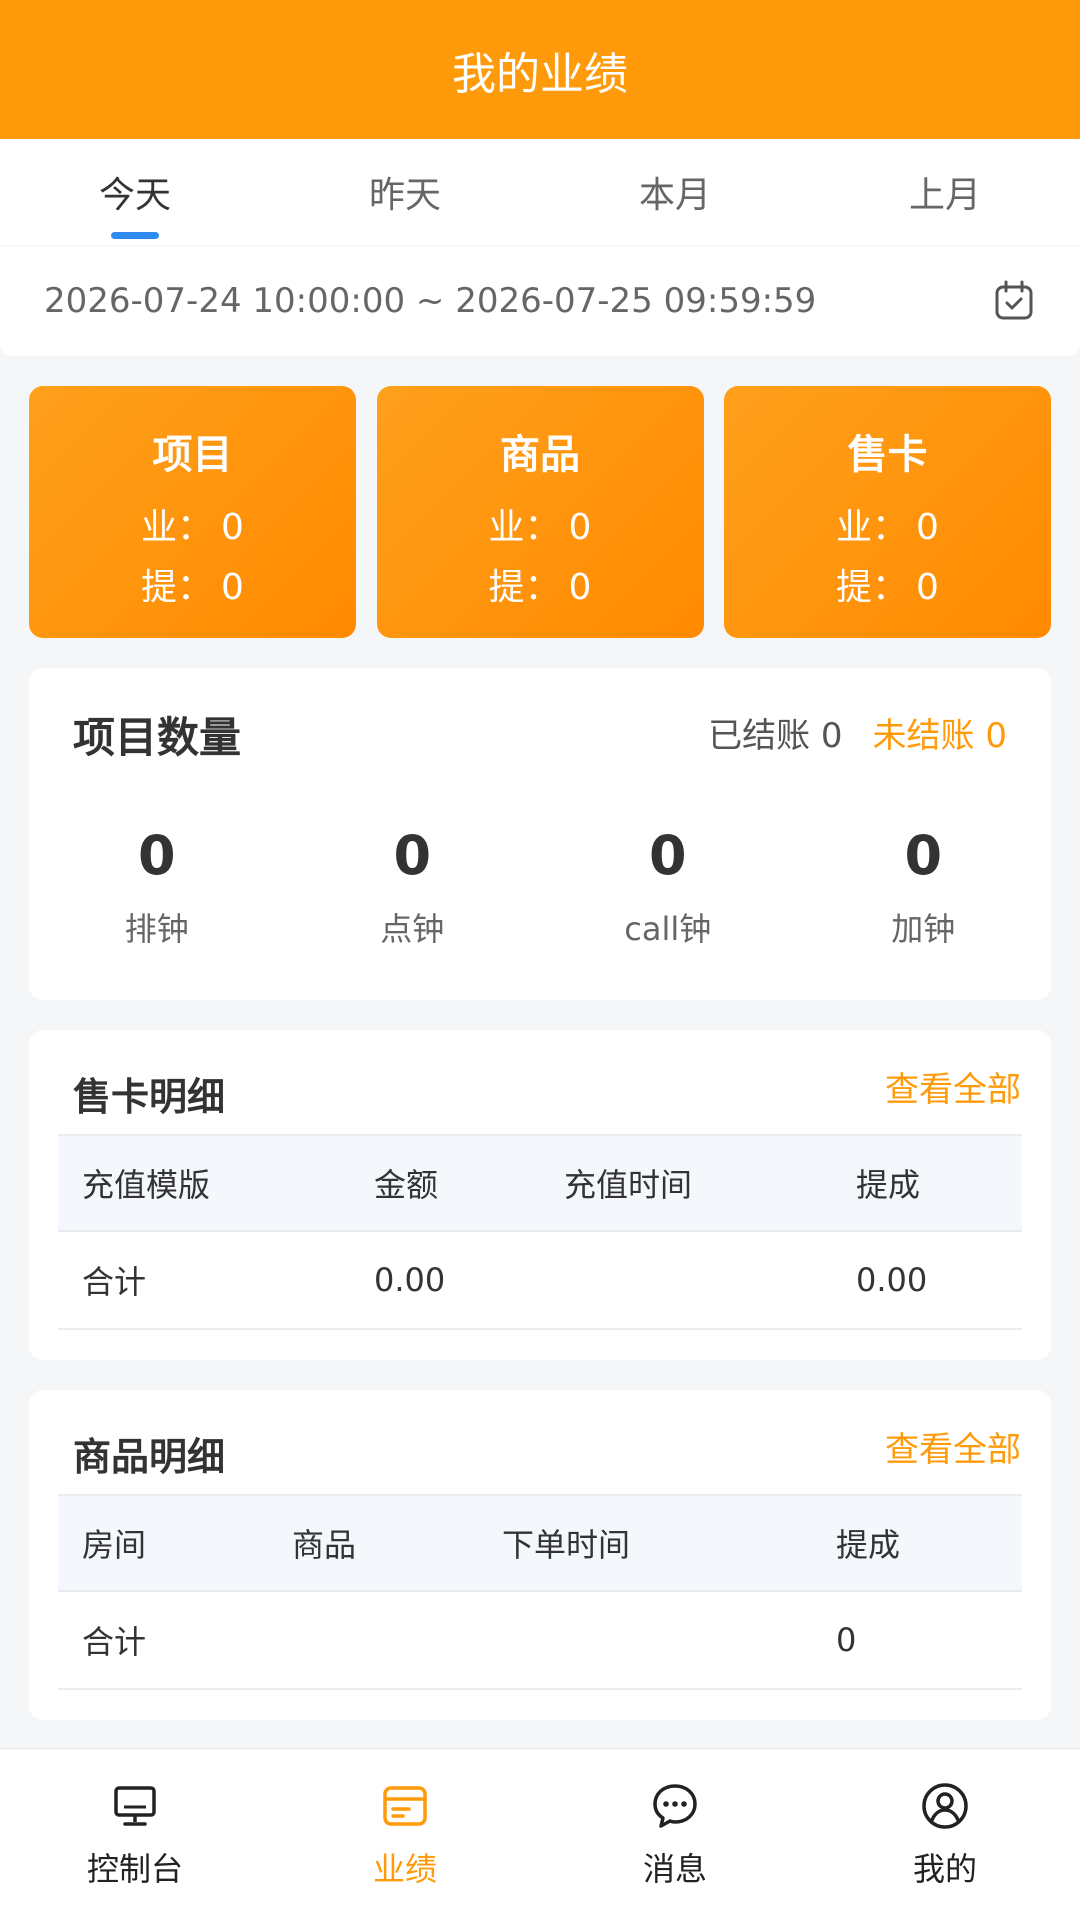 Image resolution: width=1080 pixels, height=1920 pixels. I want to click on tab-label: 上月, so click(944, 195).